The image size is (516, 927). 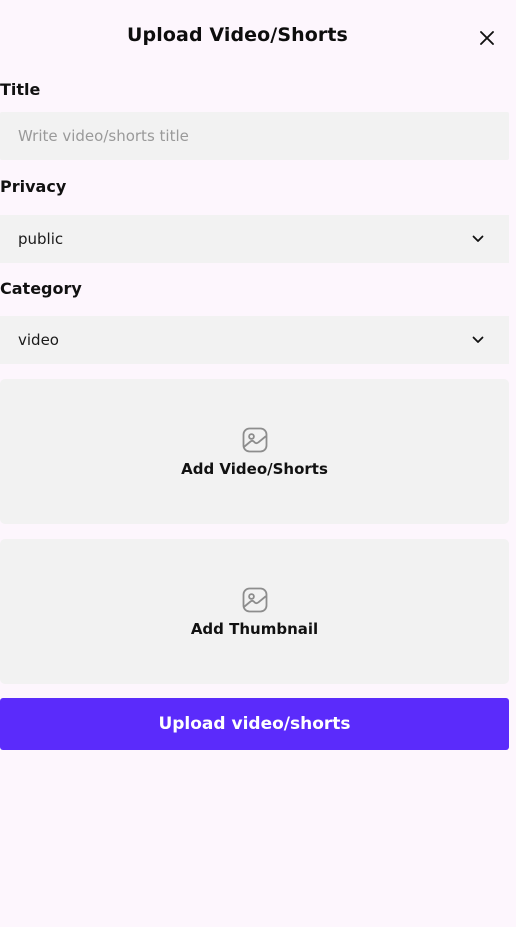 I want to click on title-input, so click(x=254, y=136).